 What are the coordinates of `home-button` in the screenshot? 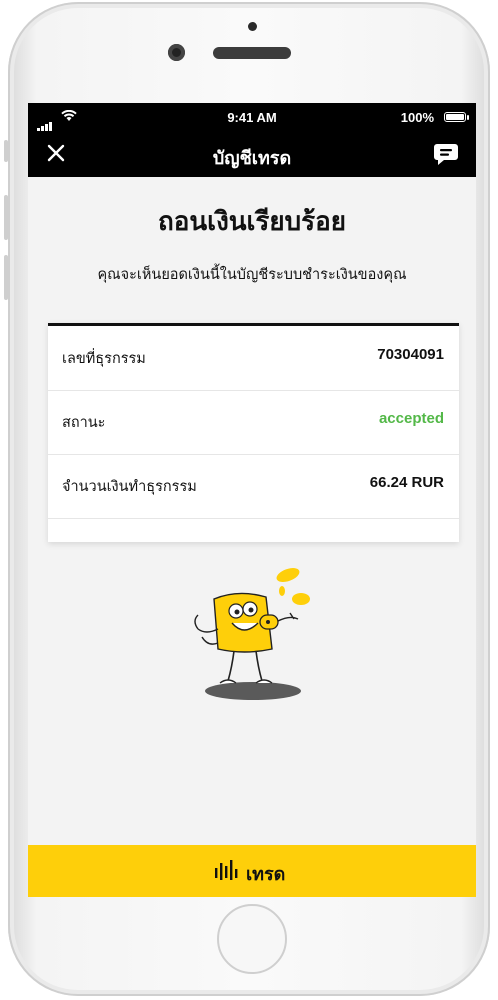 It's located at (252, 939).